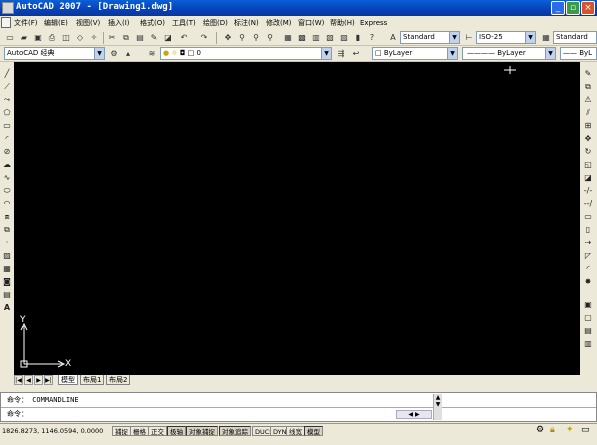 Image resolution: width=597 pixels, height=445 pixels. Describe the element at coordinates (7, 256) in the screenshot. I see `hatch-icon: ▨` at that location.